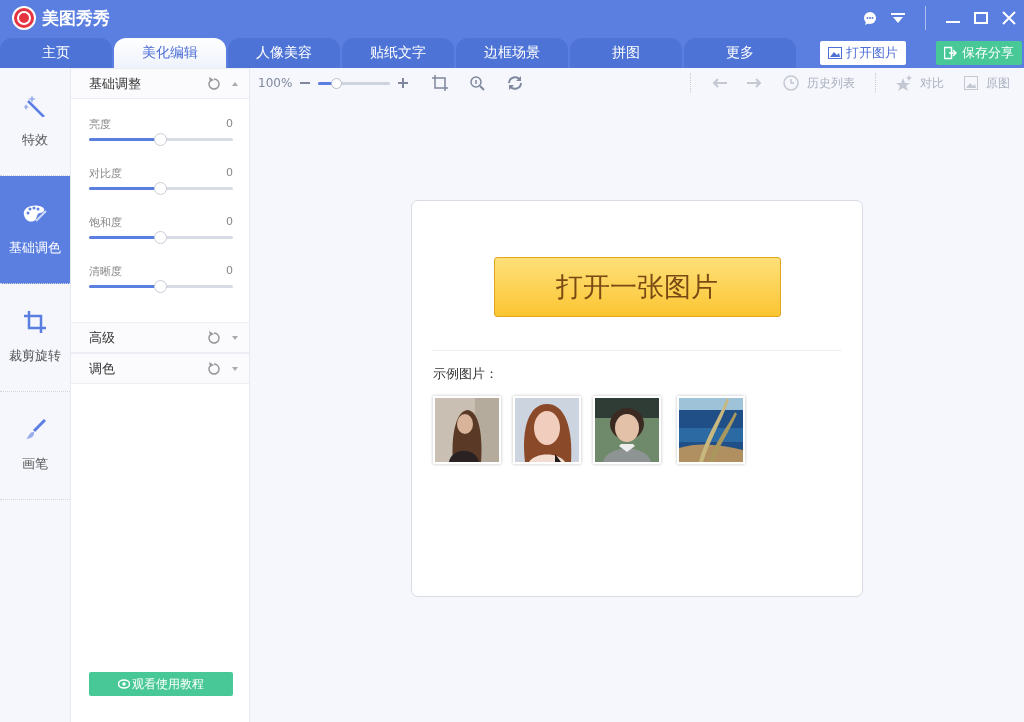 Image resolution: width=1024 pixels, height=722 pixels. What do you see at coordinates (35, 105) in the screenshot?
I see `magic-wand-icon` at bounding box center [35, 105].